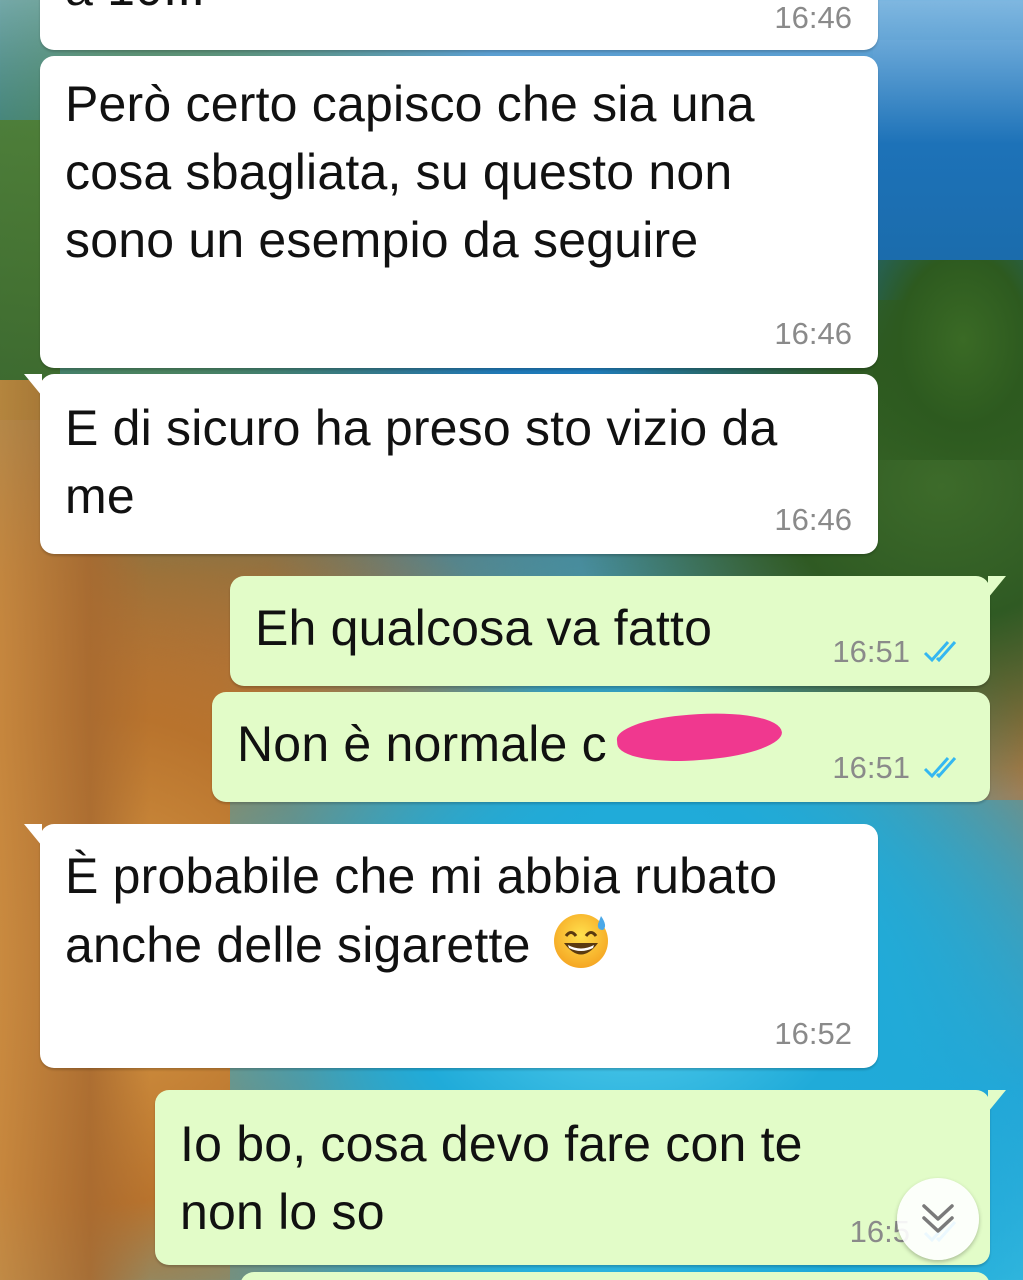 The image size is (1023, 1280). What do you see at coordinates (421, 462) in the screenshot?
I see `message-text: E di sicuro ha preso sto vizio da me` at bounding box center [421, 462].